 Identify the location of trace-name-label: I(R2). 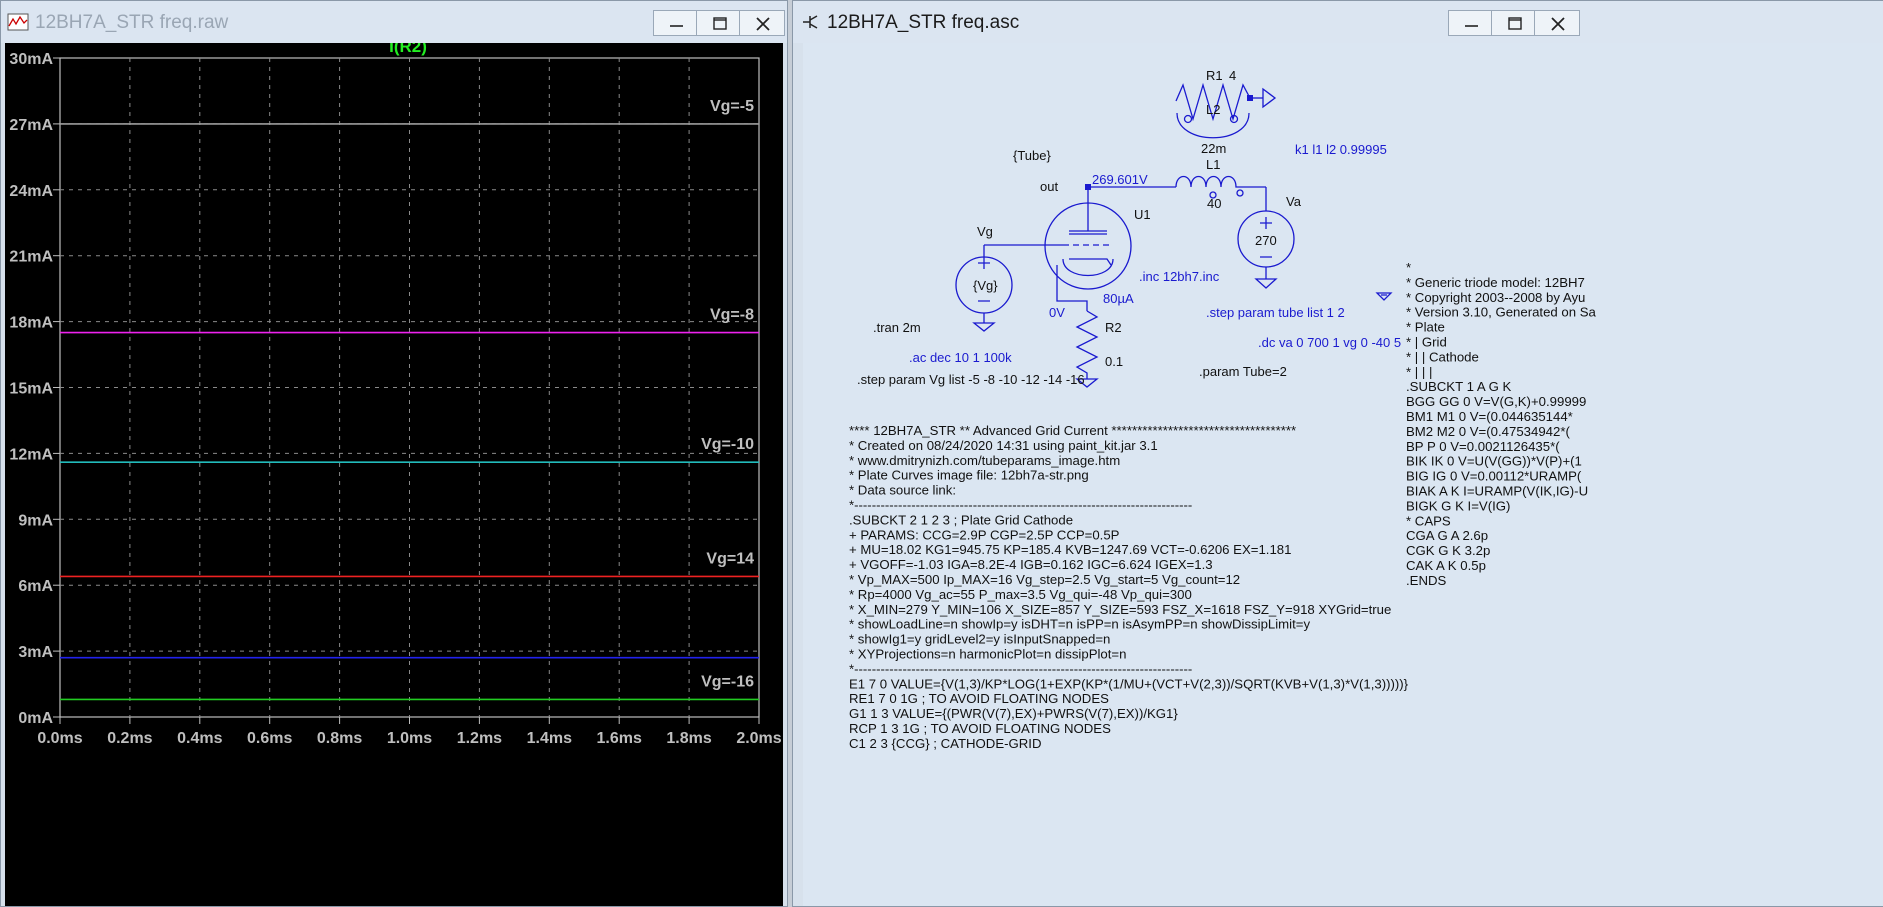
(408, 46).